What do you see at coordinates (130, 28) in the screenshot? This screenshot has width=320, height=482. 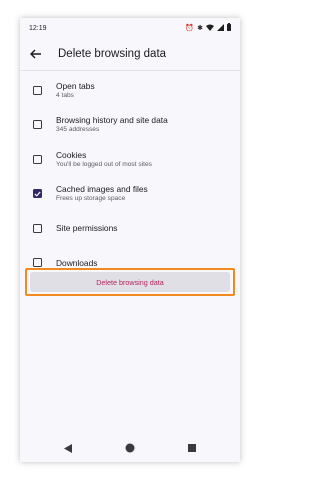 I see `status-bar: 12:19 ⏰ ✱` at bounding box center [130, 28].